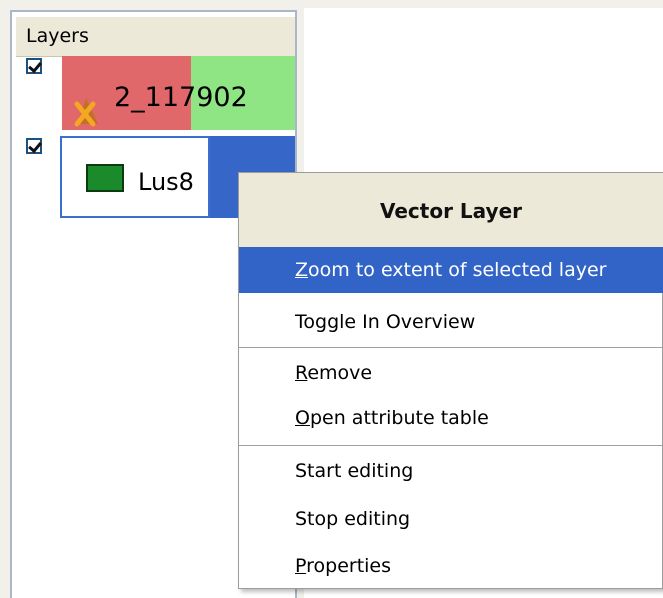 The width and height of the screenshot is (663, 598). What do you see at coordinates (451, 270) in the screenshot?
I see `menu-item-zoom-to-extent: Zoom to extent of selected layer` at bounding box center [451, 270].